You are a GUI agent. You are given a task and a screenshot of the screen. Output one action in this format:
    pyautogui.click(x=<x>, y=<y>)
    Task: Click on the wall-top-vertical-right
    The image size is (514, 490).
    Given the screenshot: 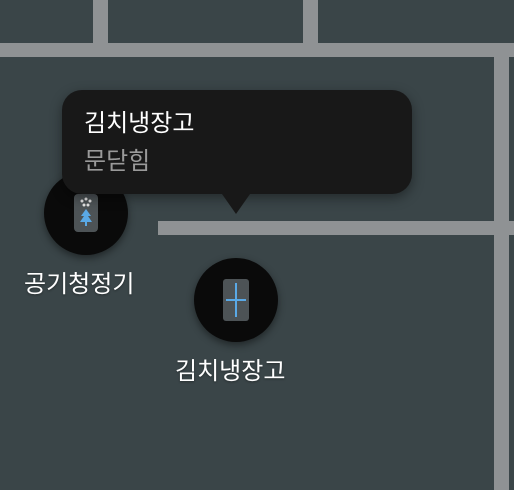 What is the action you would take?
    pyautogui.click(x=310, y=21)
    